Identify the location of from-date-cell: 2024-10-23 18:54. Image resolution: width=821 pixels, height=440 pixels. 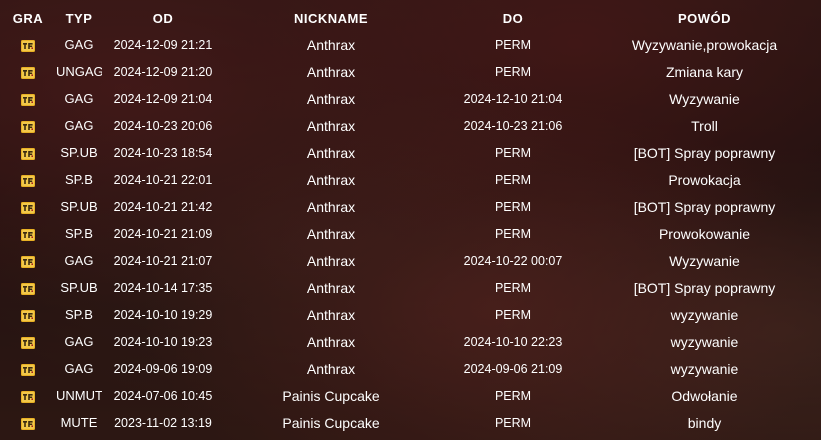
(163, 152).